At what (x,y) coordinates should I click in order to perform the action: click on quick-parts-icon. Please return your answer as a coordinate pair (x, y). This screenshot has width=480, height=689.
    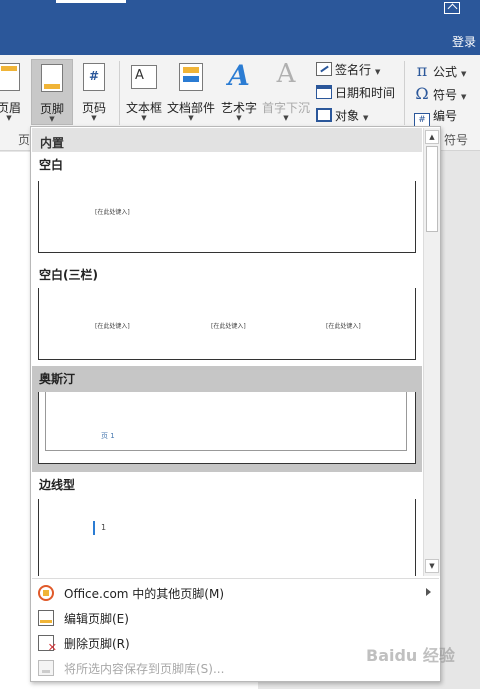
    Looking at the image, I should click on (191, 77).